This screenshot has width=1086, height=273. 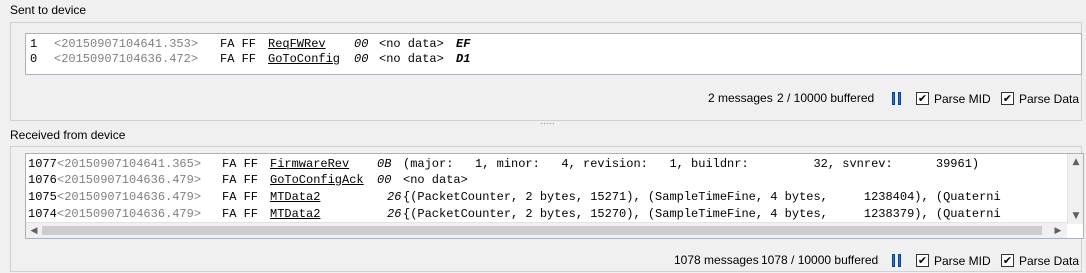 I want to click on received-section-title: Received from device, so click(x=68, y=135).